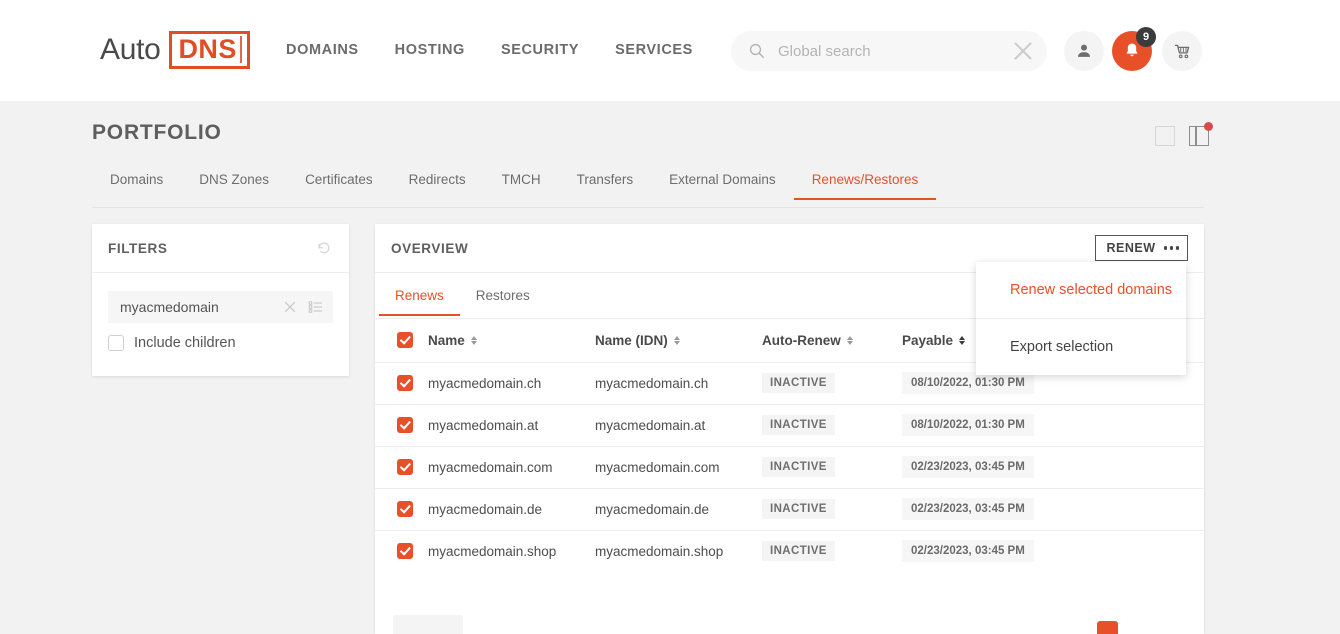 The width and height of the screenshot is (1340, 634). I want to click on row-name: myacmedomain.at, so click(511, 424).